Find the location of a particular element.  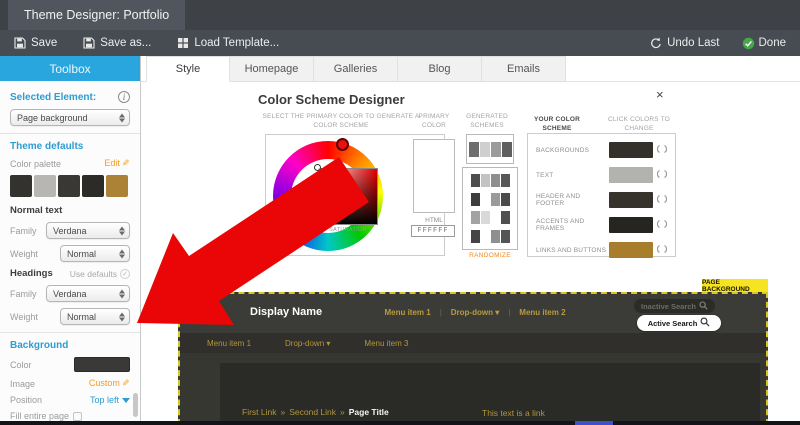

color-palette-swatches is located at coordinates (70, 186).